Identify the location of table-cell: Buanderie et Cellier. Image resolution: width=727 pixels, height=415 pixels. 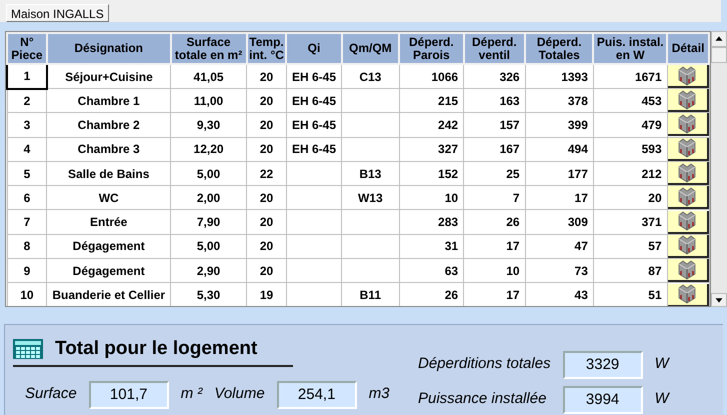
(108, 294).